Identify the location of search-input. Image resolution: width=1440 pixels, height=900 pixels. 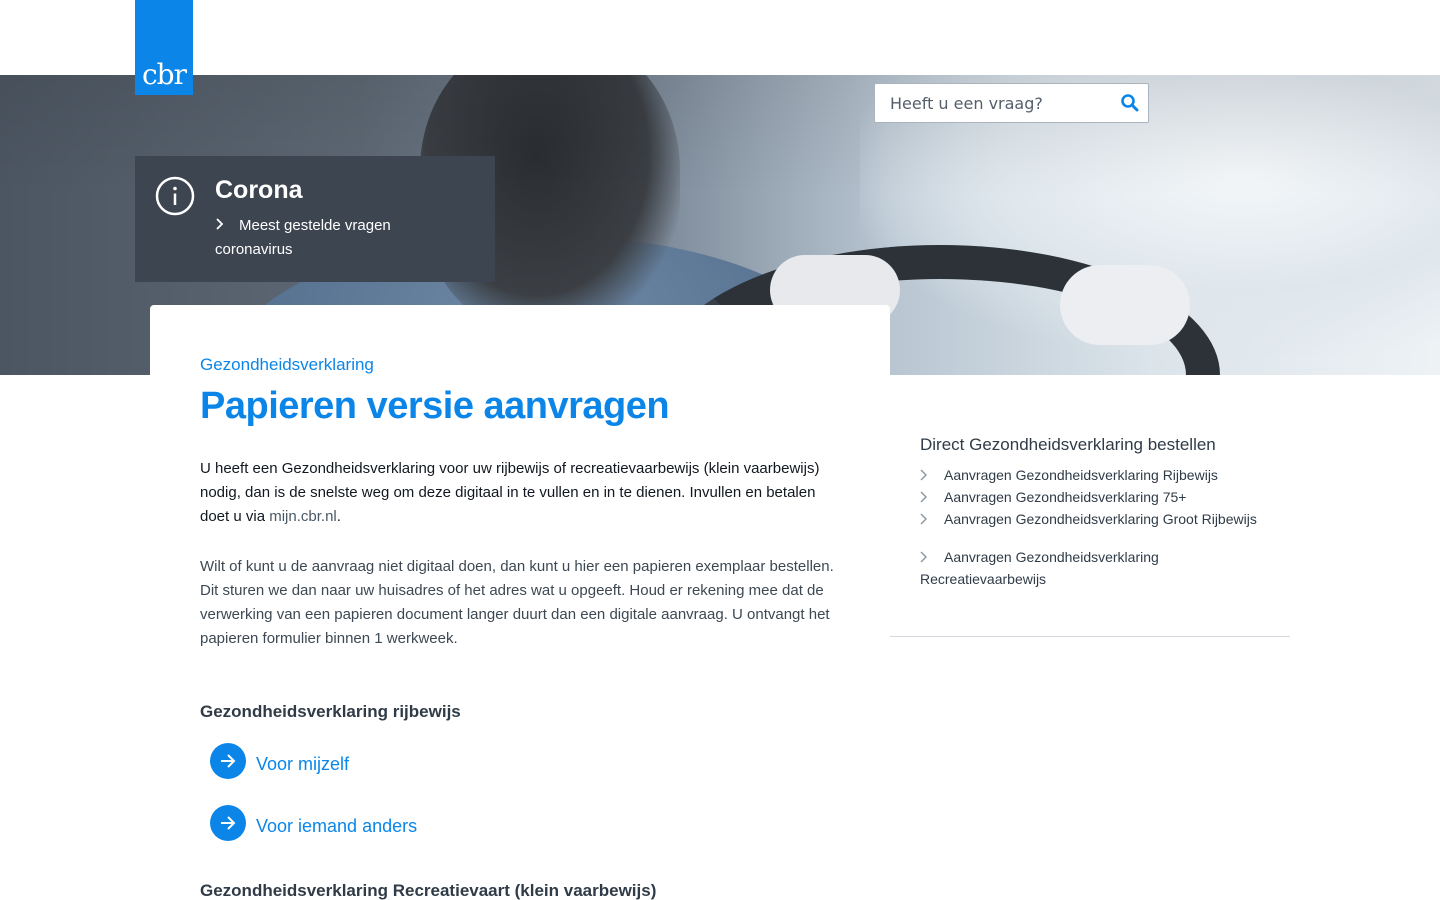
(995, 103).